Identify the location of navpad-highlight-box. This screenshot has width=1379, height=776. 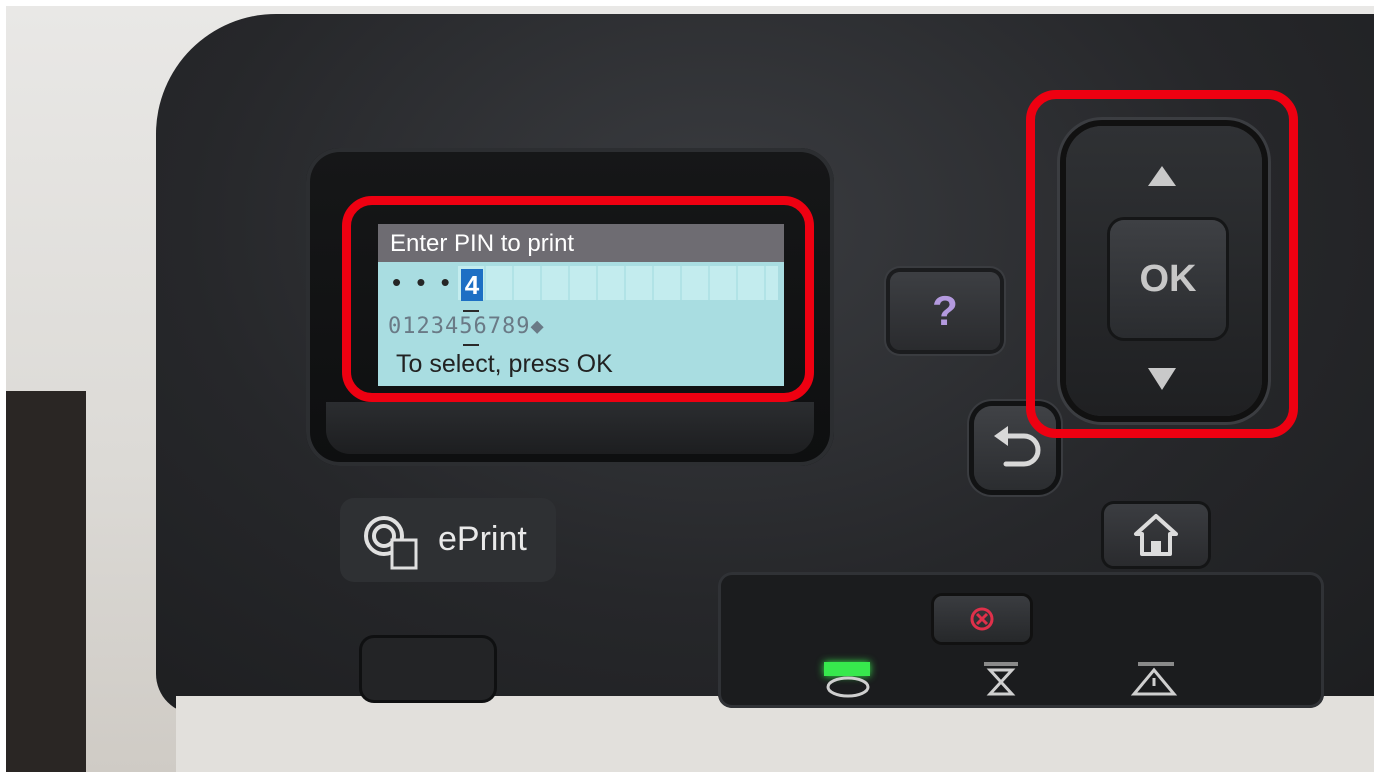
(1162, 264).